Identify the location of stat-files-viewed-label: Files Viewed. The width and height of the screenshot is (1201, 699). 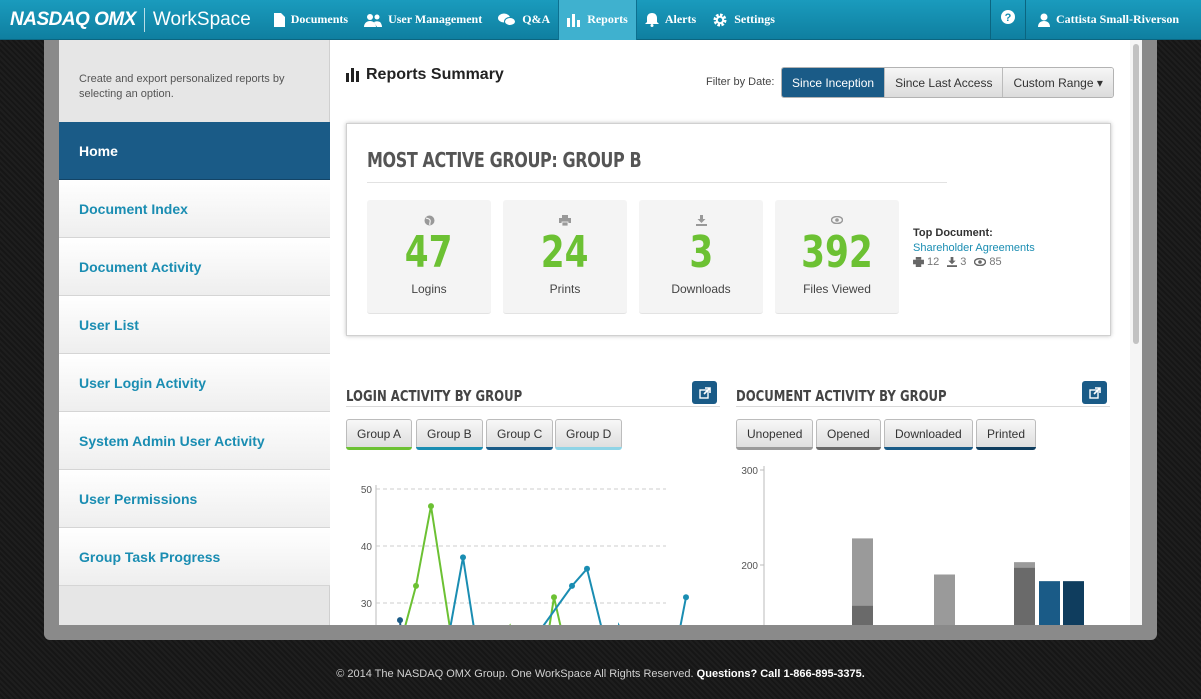
(837, 289).